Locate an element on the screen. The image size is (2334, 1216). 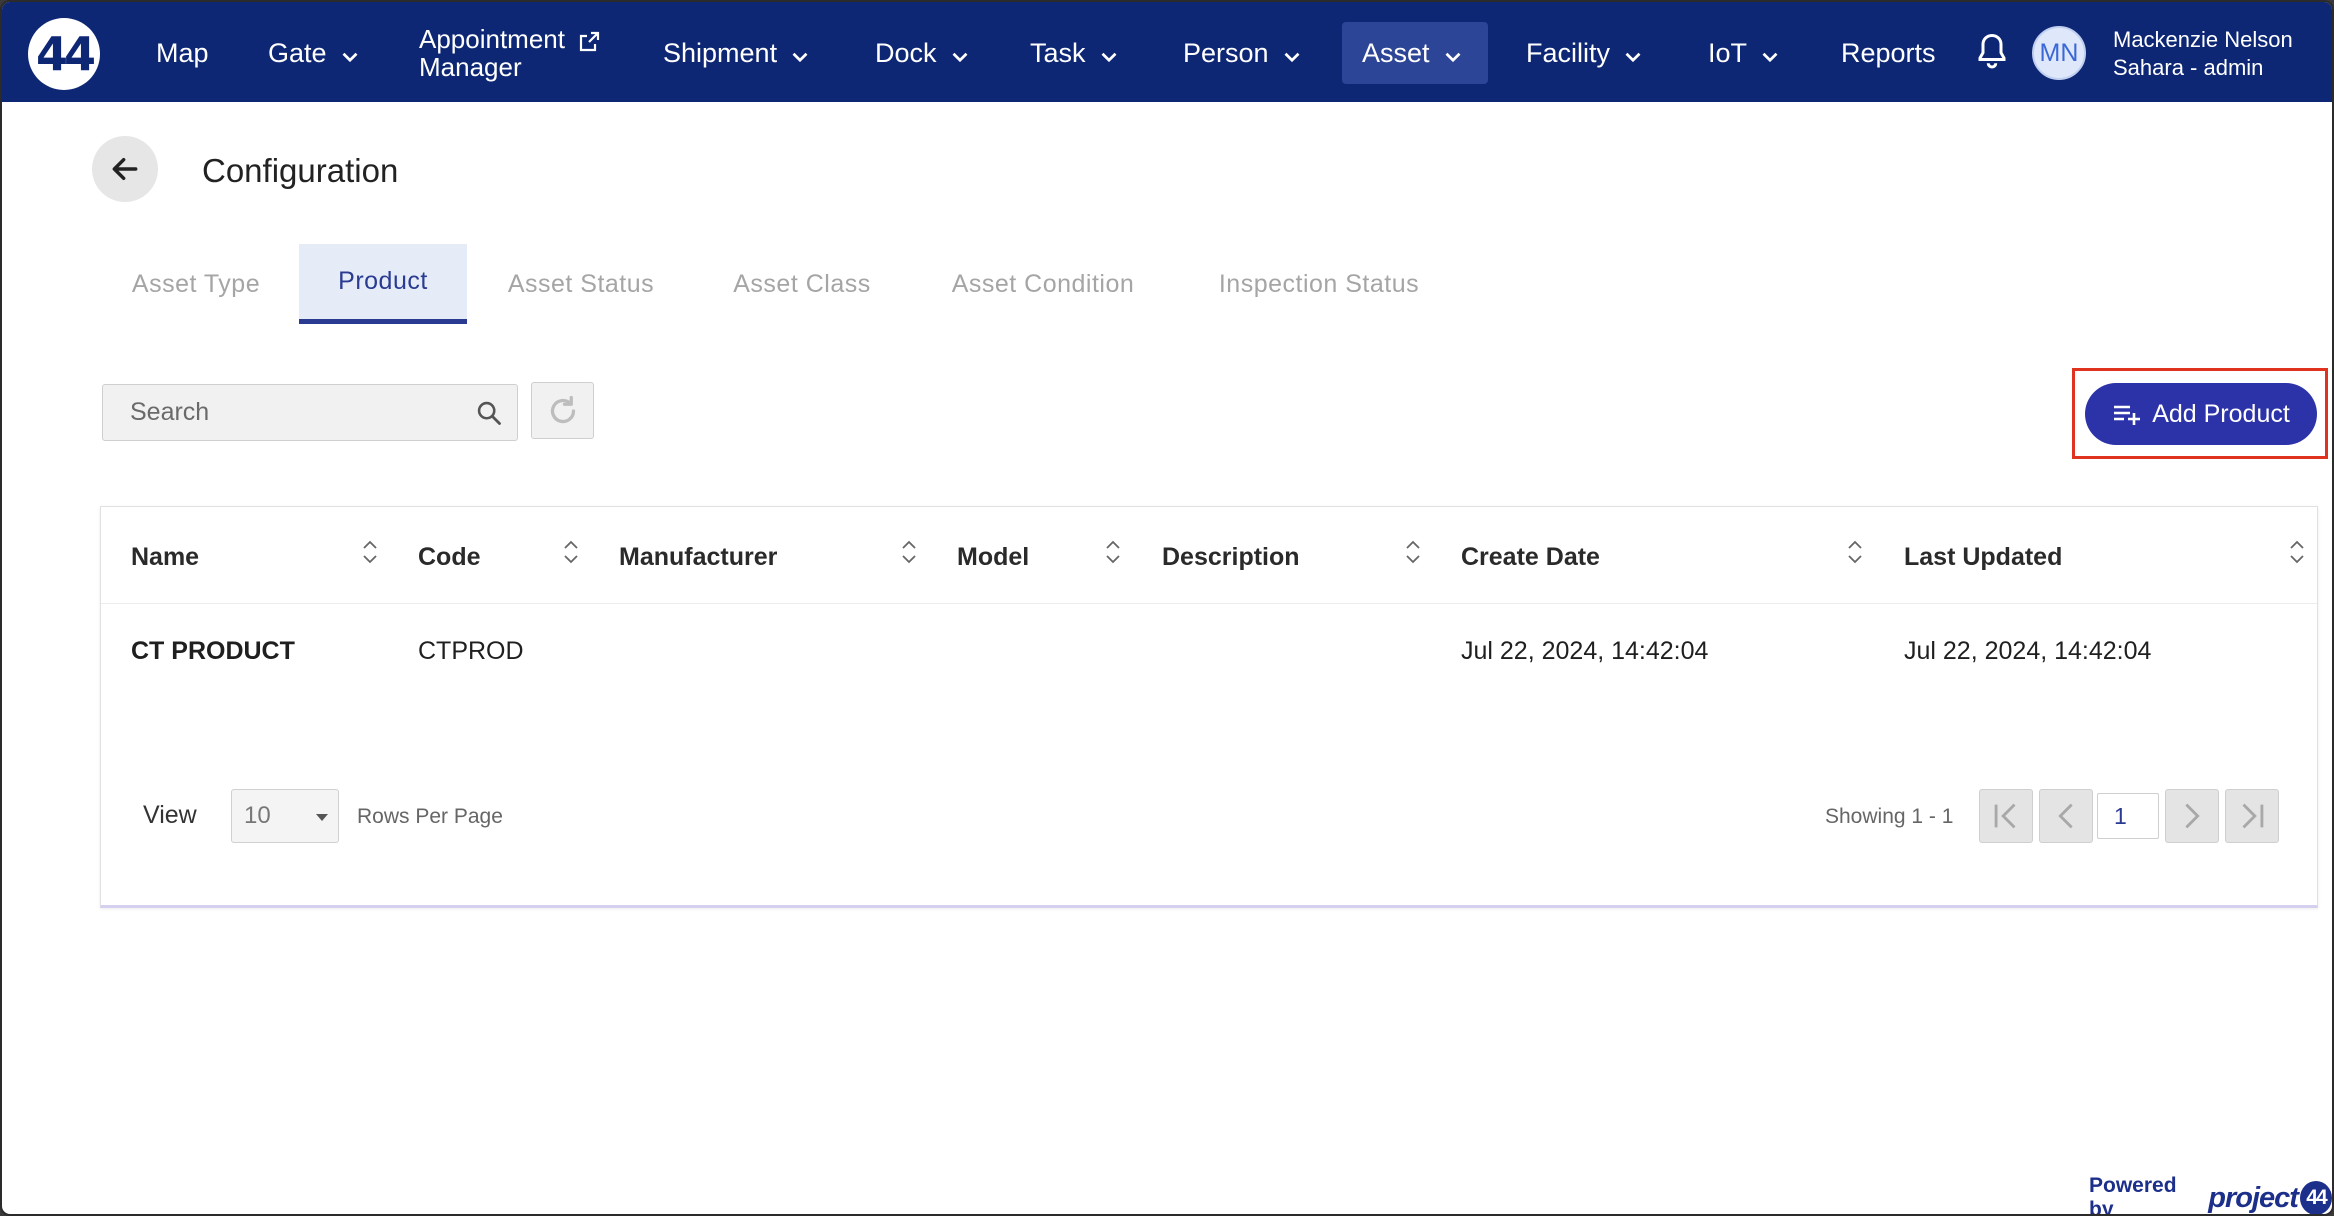
search-box is located at coordinates (310, 412).